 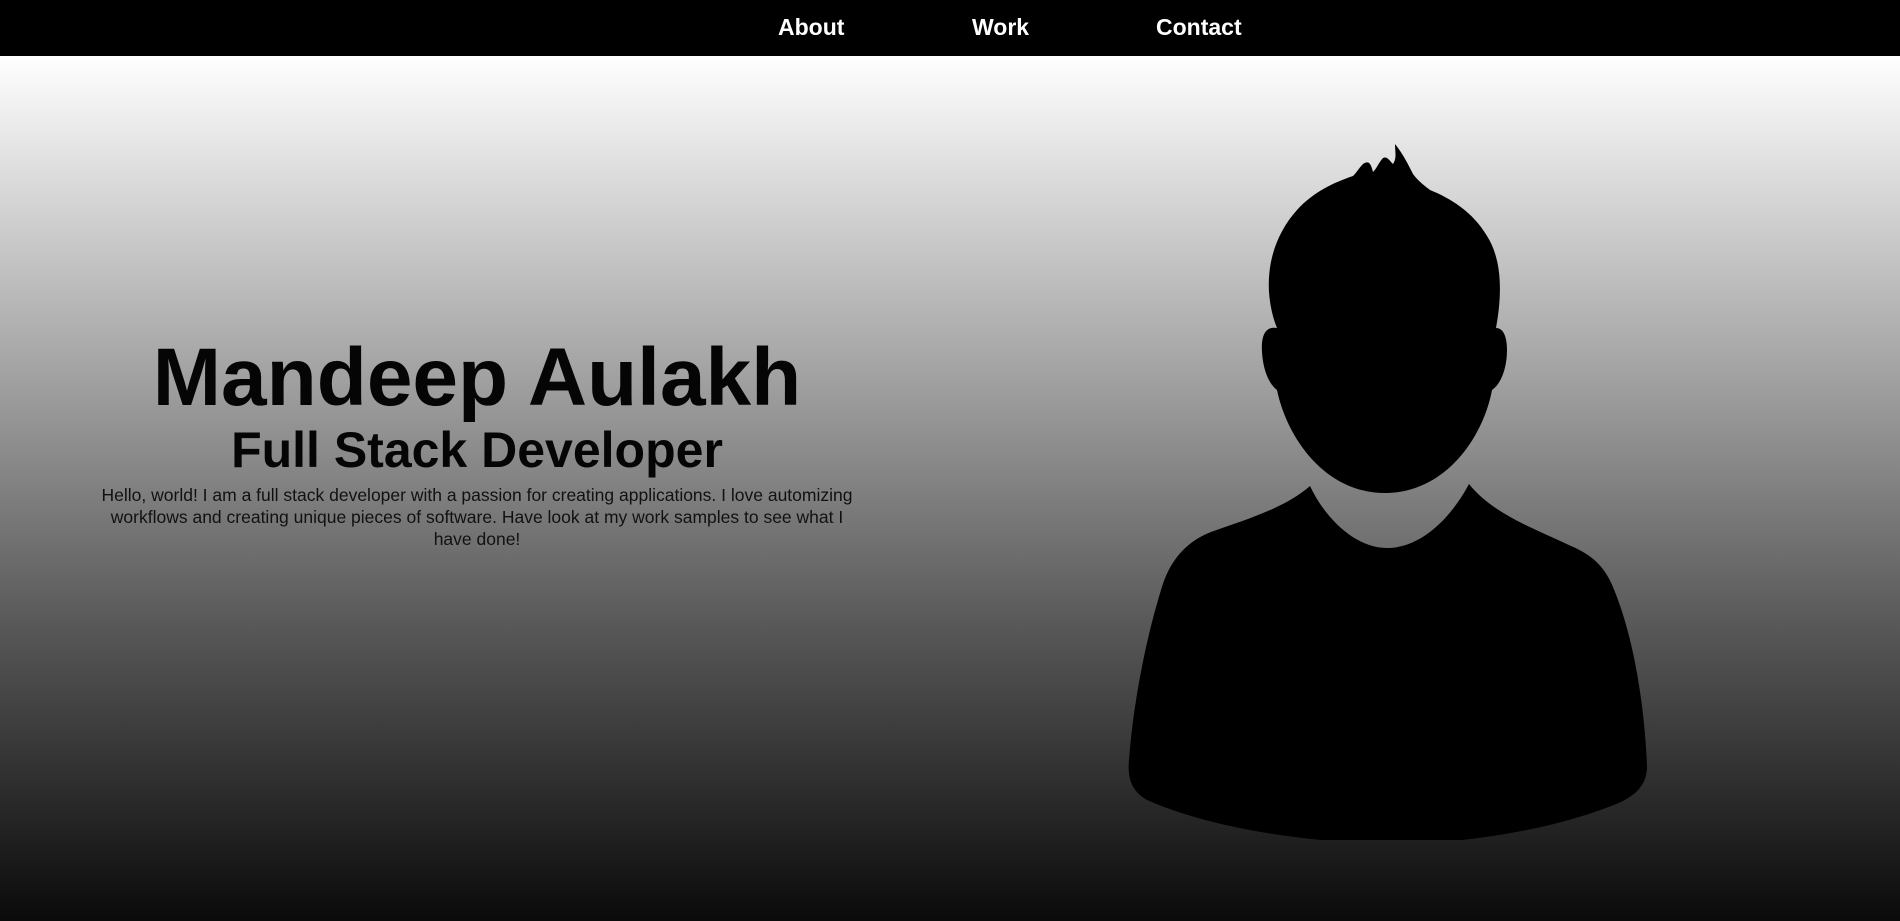 I want to click on nav-link-contact: Contact, so click(x=1199, y=28).